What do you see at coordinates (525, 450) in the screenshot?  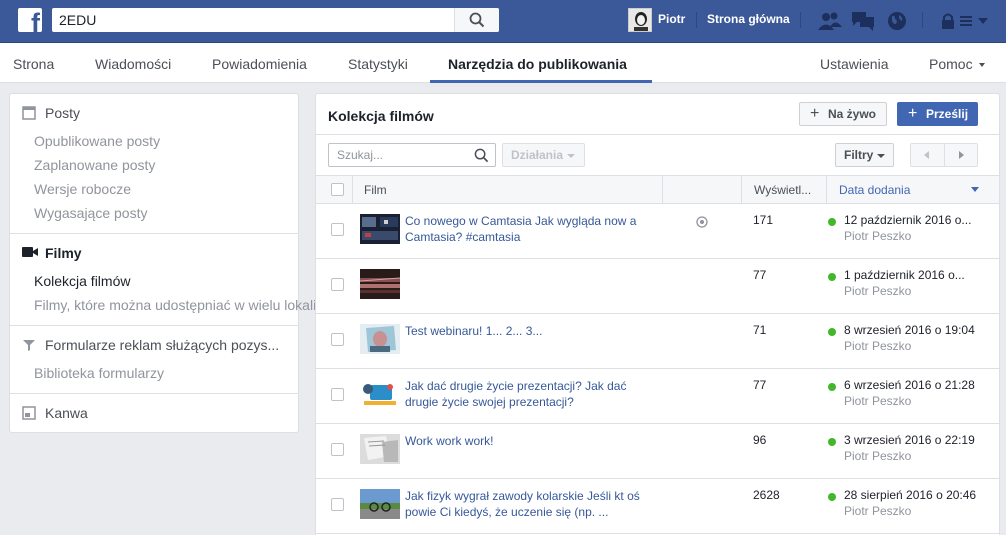 I see `video-title-link: Work work work!` at bounding box center [525, 450].